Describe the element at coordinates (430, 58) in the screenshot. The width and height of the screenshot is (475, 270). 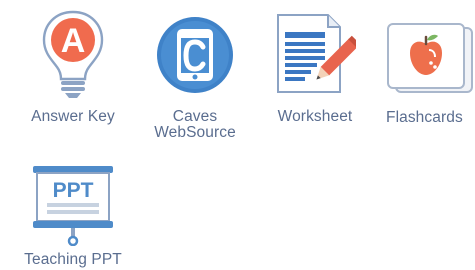
I see `apple-card-icon` at that location.